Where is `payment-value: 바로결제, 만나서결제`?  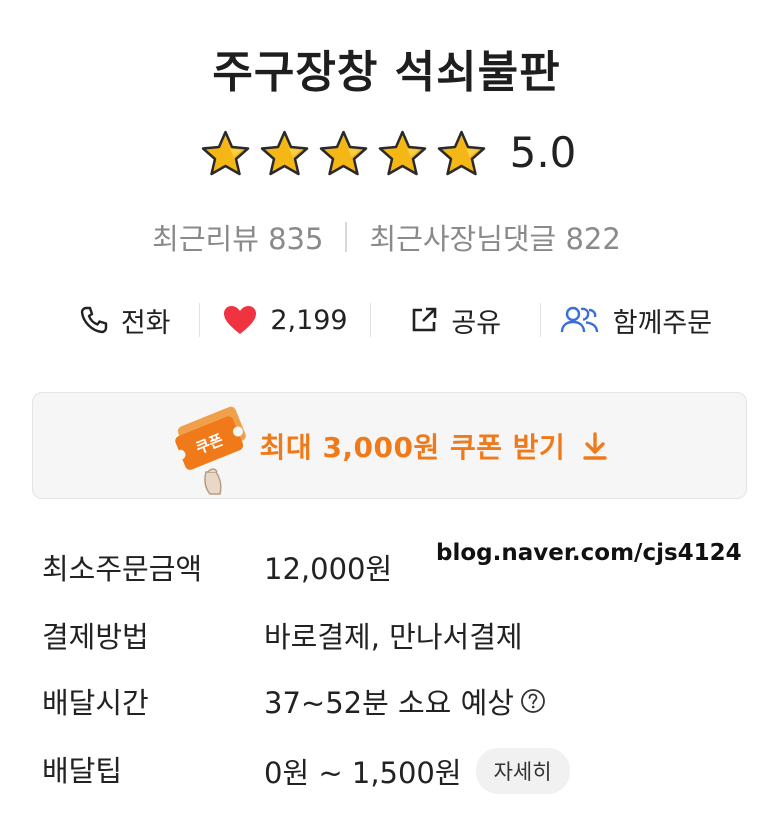 payment-value: 바로결제, 만나서결제 is located at coordinates (393, 637).